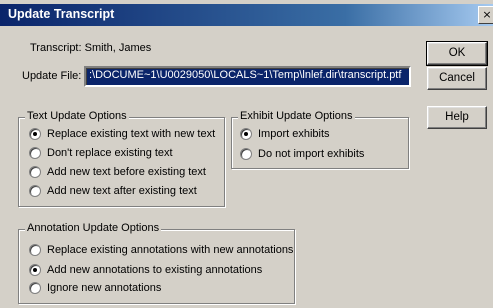 The width and height of the screenshot is (493, 308). Describe the element at coordinates (457, 117) in the screenshot. I see `help-button: Help` at that location.